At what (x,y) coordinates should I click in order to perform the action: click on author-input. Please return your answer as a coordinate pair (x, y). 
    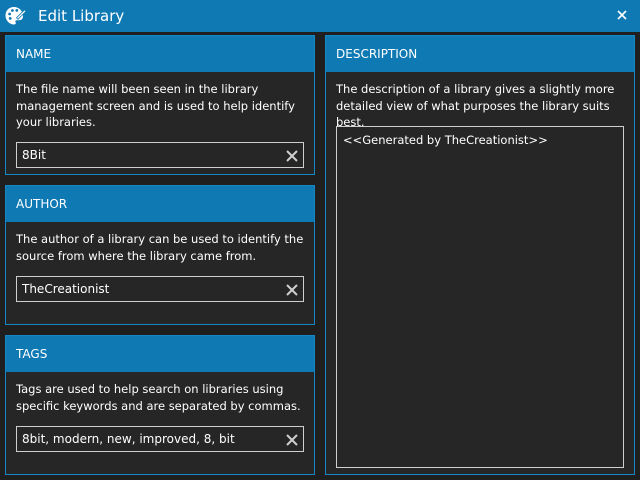
    Looking at the image, I should click on (145, 289).